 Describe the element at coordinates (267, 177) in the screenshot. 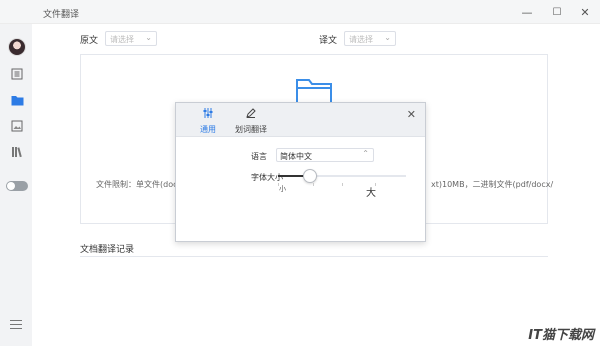

I see `font-size-label: 字体大小` at that location.